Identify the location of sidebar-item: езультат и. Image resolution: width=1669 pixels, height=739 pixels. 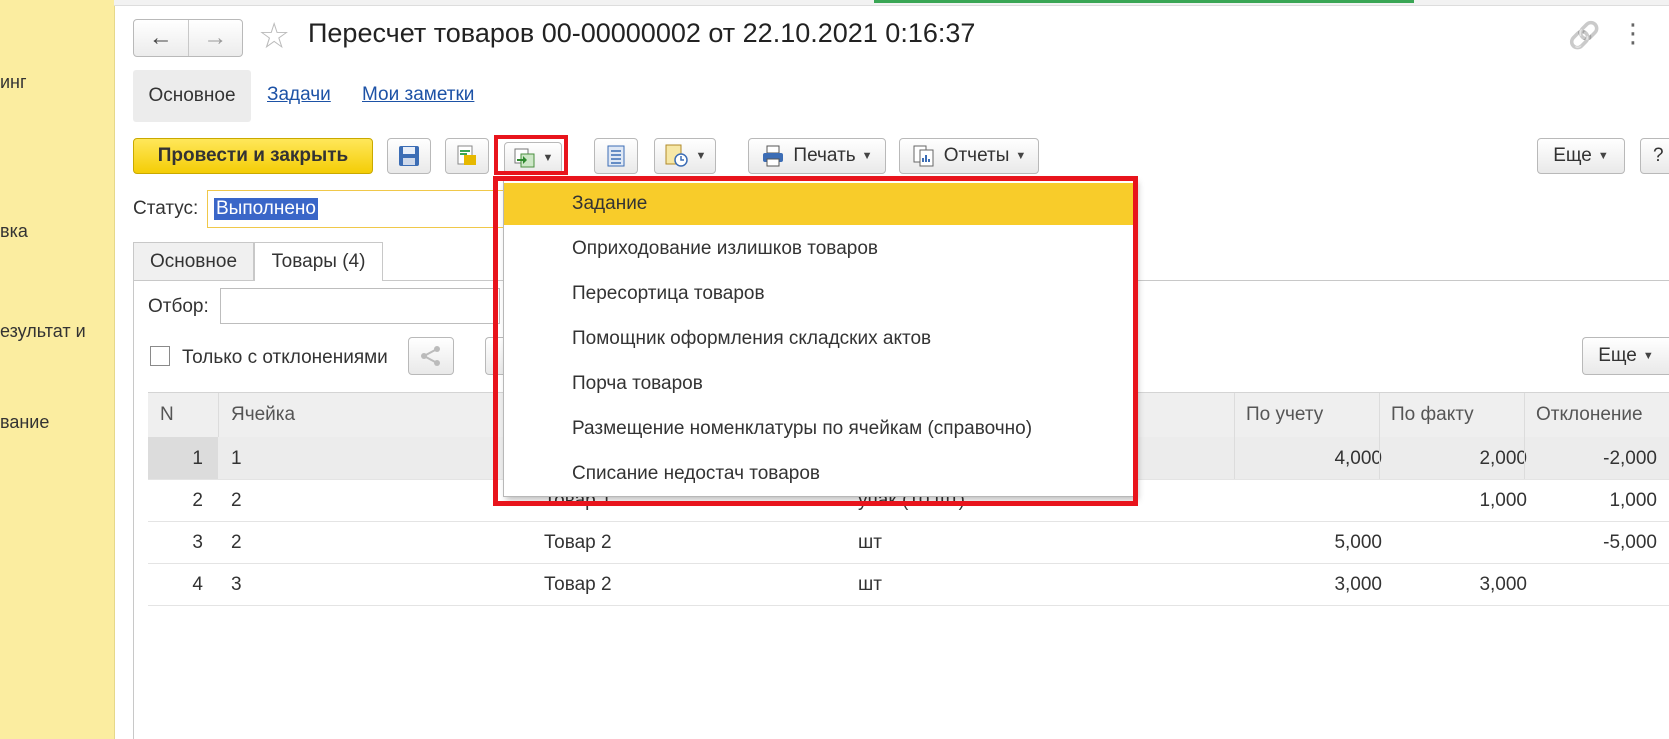
(43, 331).